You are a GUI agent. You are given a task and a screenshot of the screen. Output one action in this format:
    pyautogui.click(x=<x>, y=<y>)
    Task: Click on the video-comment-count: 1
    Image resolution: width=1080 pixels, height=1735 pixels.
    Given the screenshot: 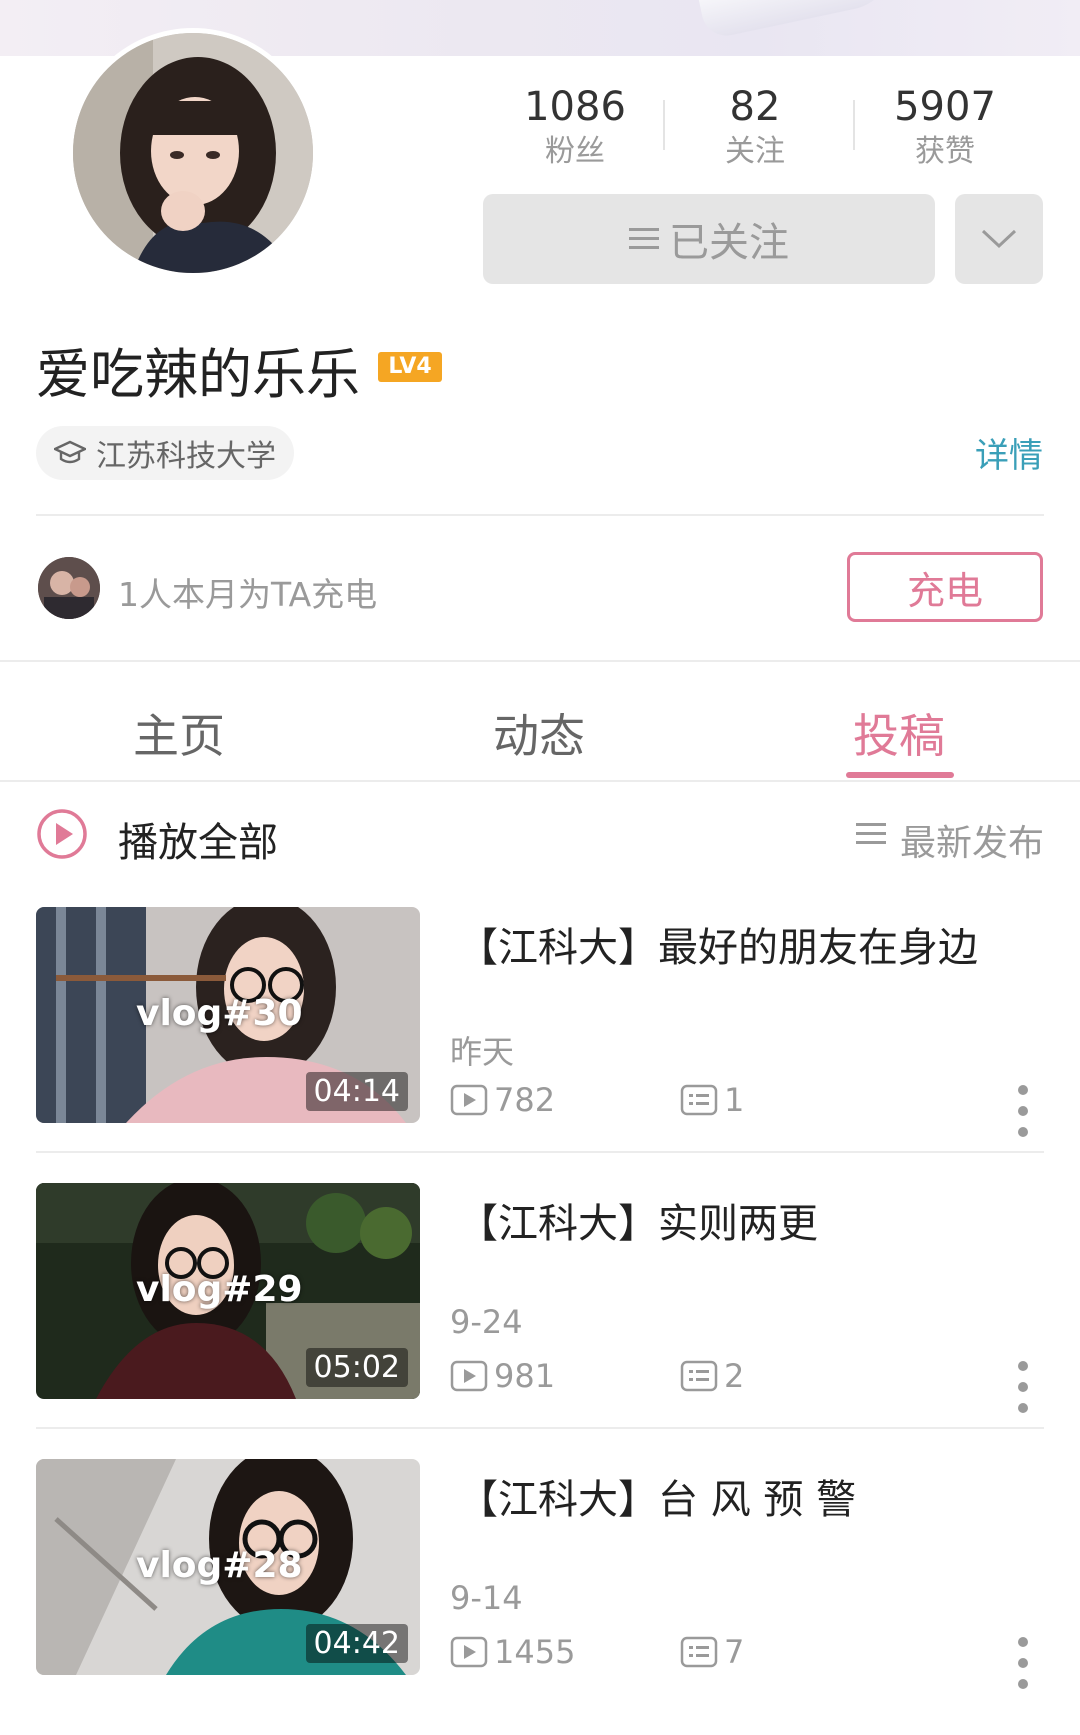 What is the action you would take?
    pyautogui.click(x=712, y=1100)
    